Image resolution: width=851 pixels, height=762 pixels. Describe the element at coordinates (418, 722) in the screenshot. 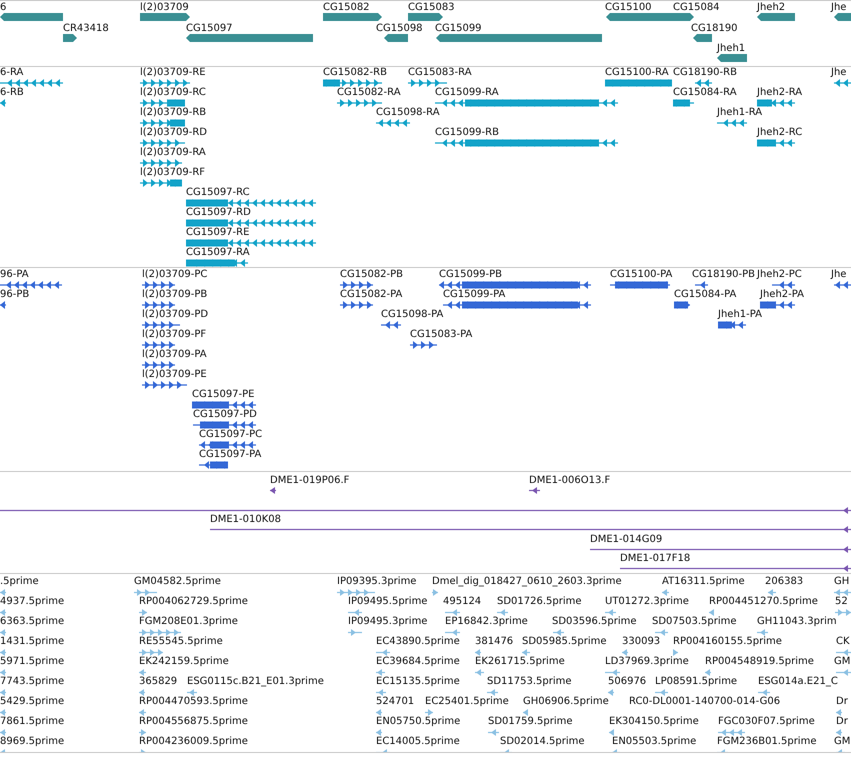

I see `est-label: EN05750.5prime` at that location.